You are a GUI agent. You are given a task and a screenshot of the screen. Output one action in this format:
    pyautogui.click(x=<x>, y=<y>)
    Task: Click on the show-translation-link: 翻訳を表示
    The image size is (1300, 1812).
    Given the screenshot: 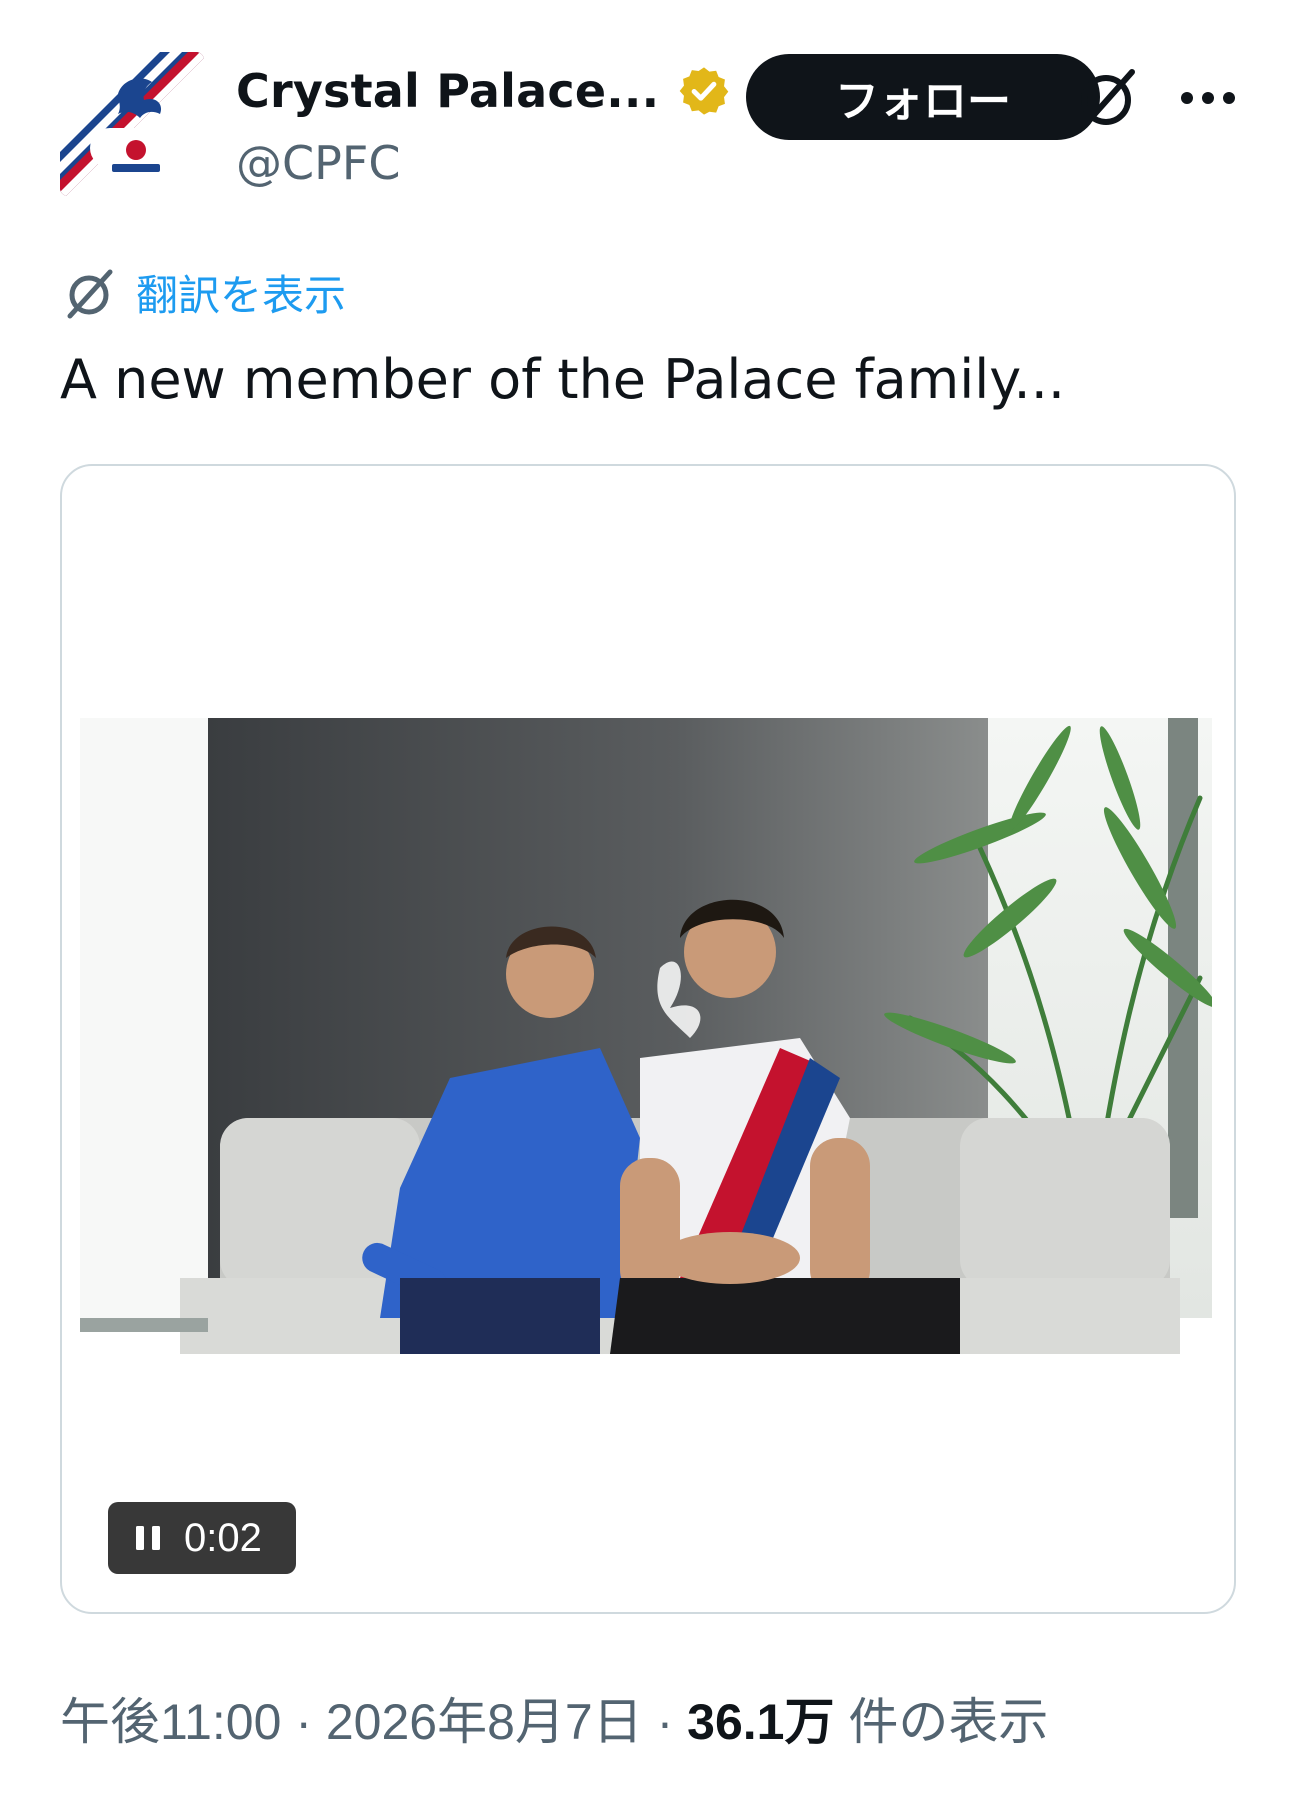 What is the action you would take?
    pyautogui.click(x=241, y=292)
    